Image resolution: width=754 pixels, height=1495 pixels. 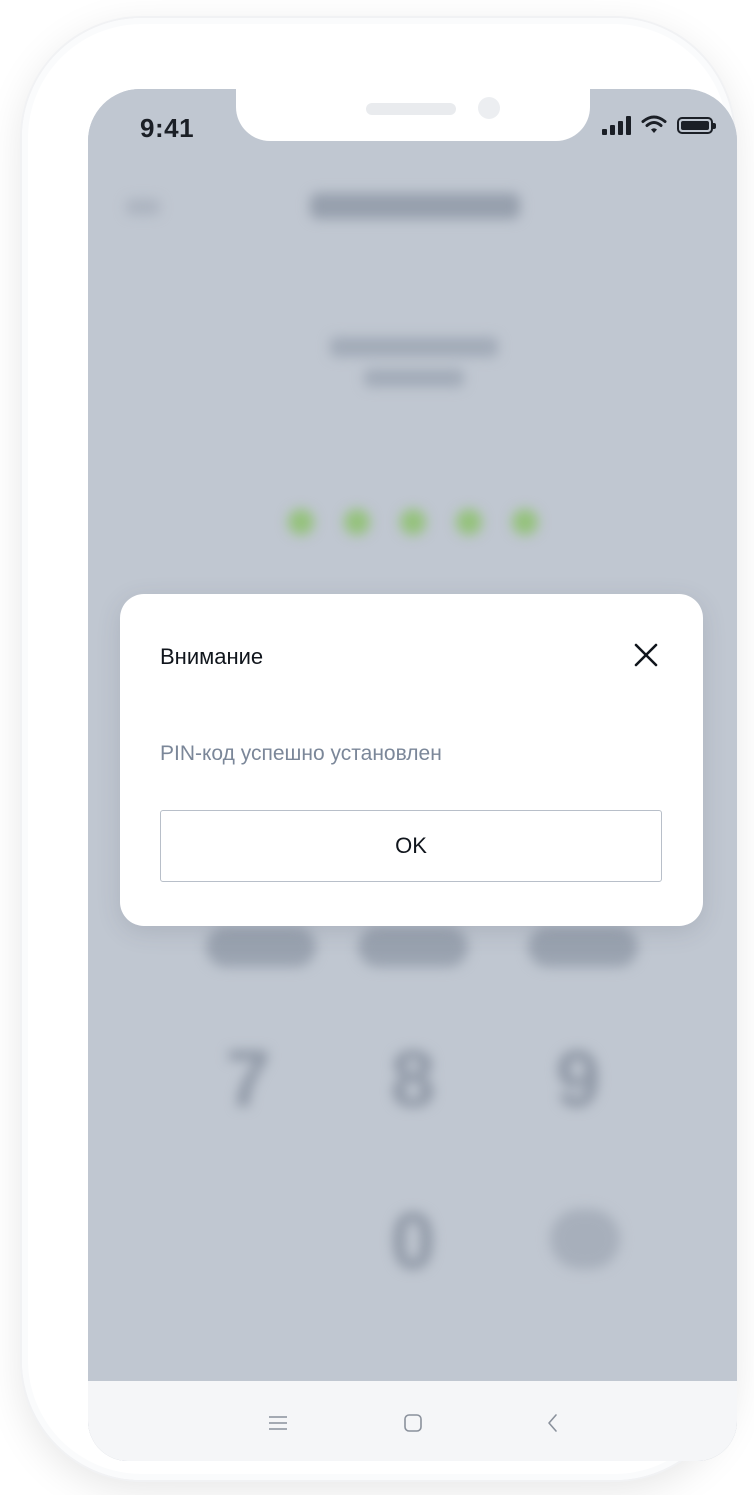 What do you see at coordinates (553, 1423) in the screenshot?
I see `back-chevron-icon` at bounding box center [553, 1423].